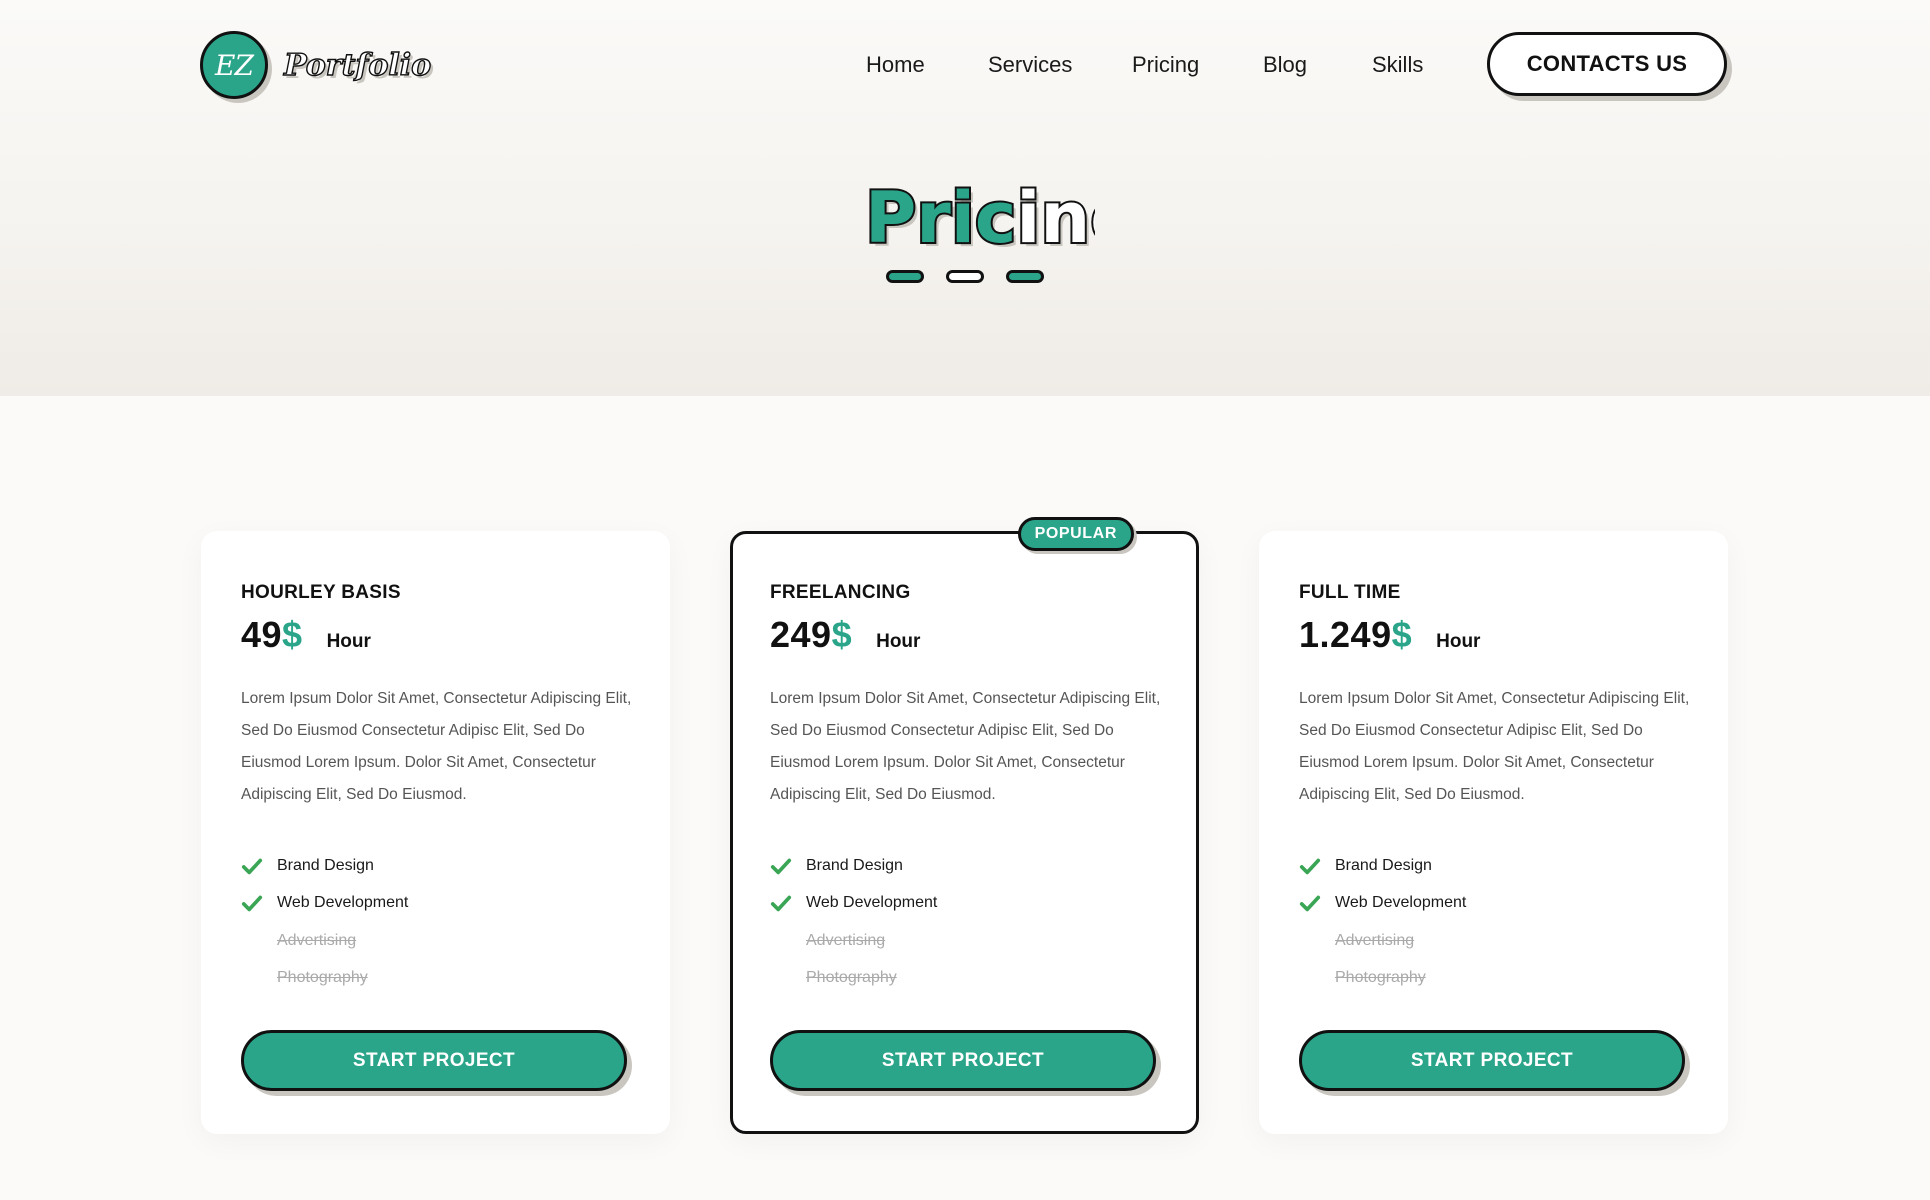 The width and height of the screenshot is (1930, 1200). I want to click on page-title: Pricing Pricing, so click(965, 224).